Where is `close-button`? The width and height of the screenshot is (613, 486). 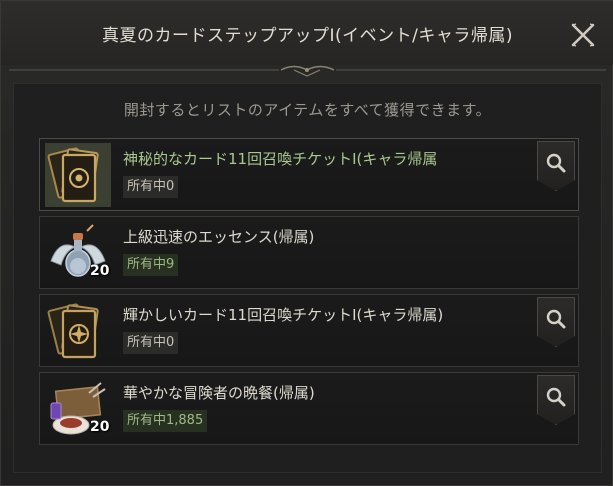 close-button is located at coordinates (583, 35).